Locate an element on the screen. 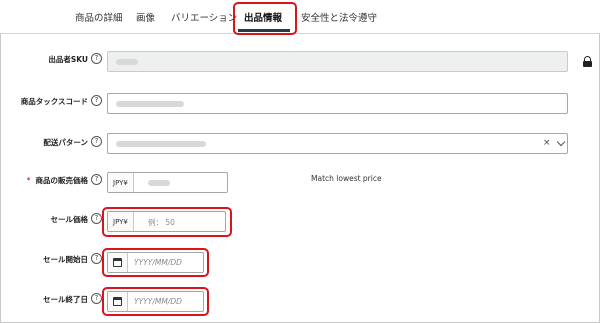 The width and height of the screenshot is (600, 323). highlight-sale-price is located at coordinates (167, 222).